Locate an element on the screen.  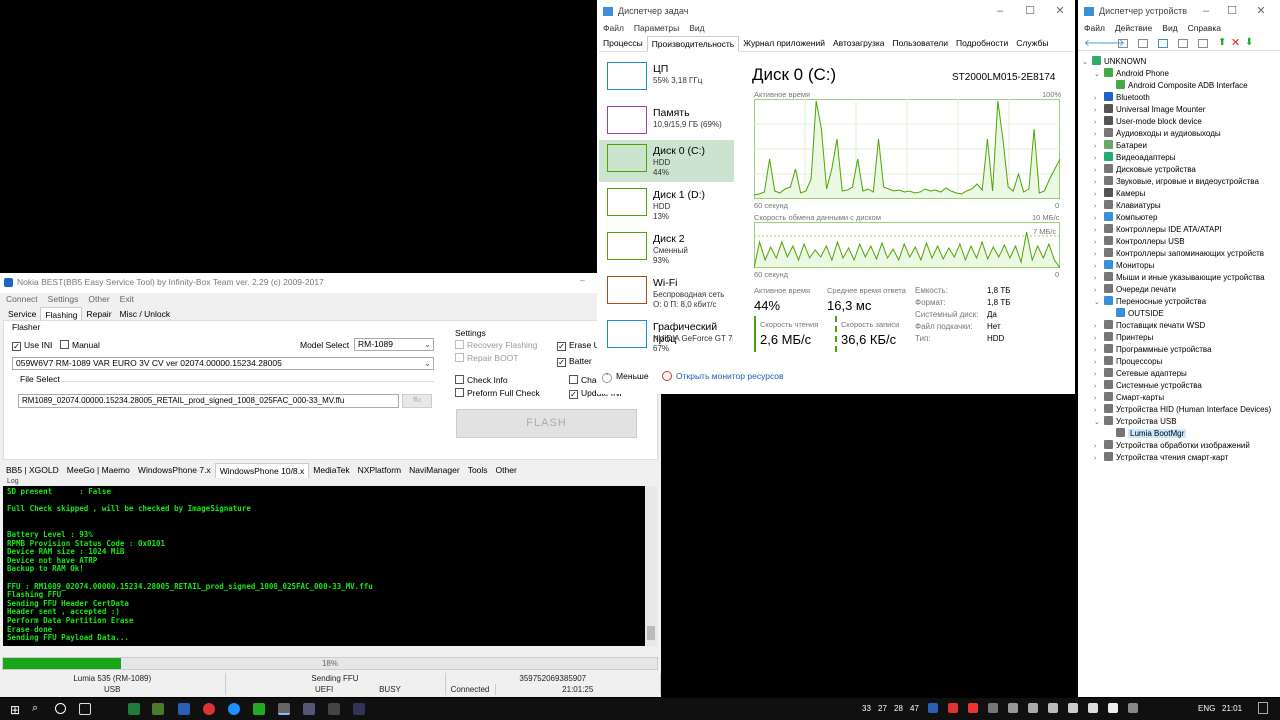
dm-maximize-button: ☐ is located at coordinates (1232, 11).